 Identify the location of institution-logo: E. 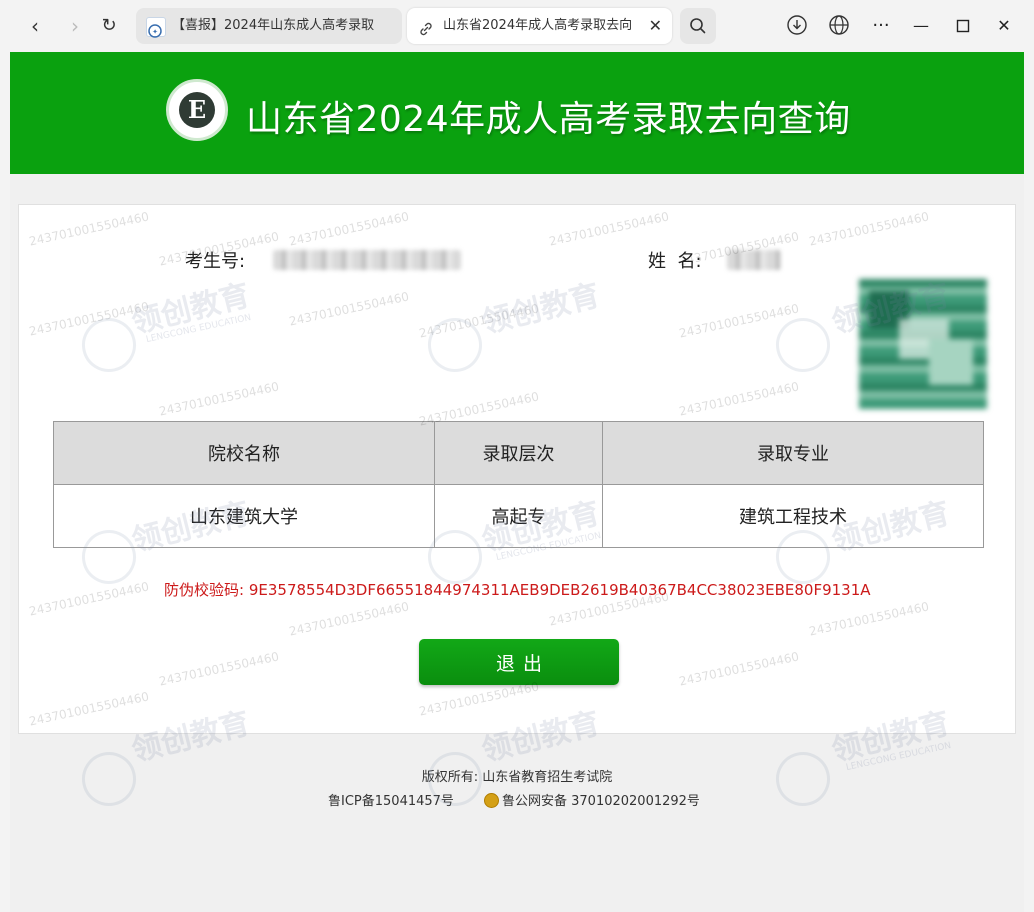
(197, 110).